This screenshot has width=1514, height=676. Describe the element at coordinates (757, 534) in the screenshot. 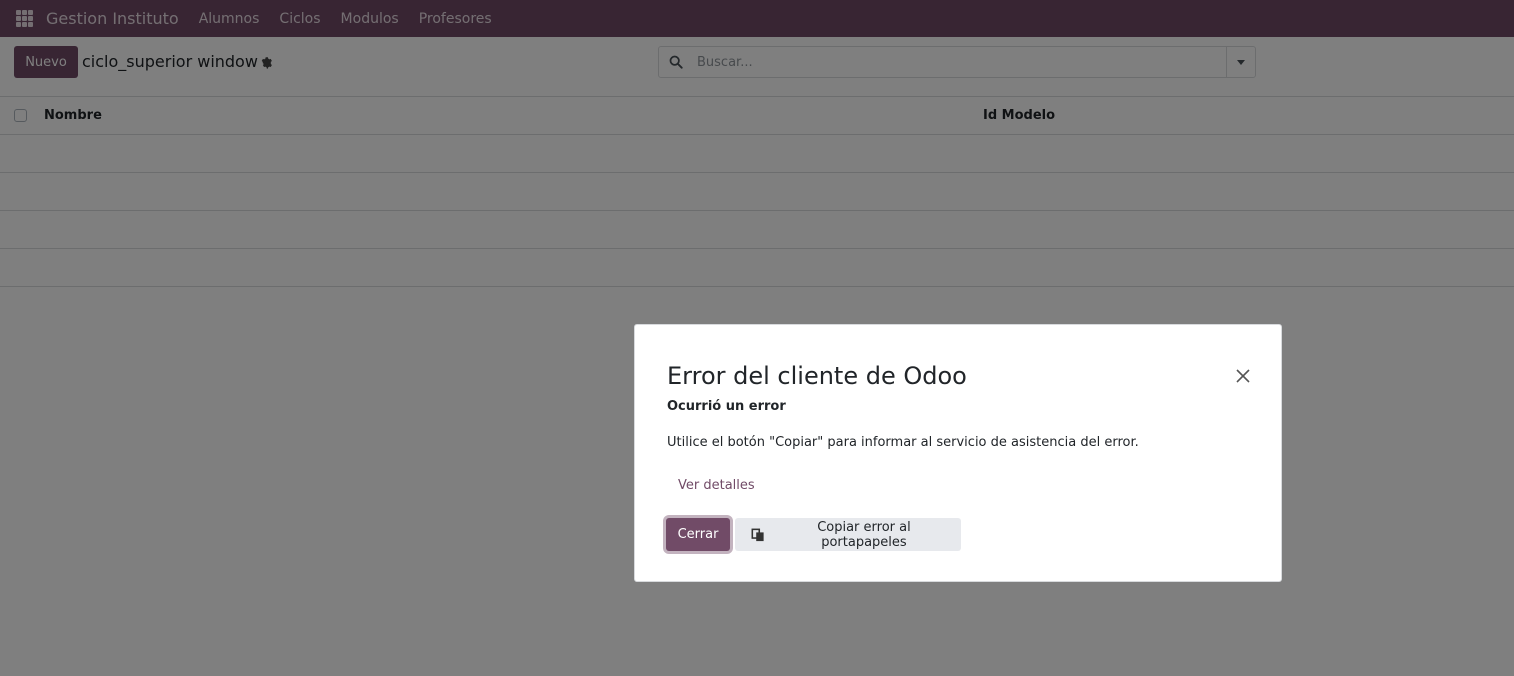

I see `clipboard-copy-icon` at that location.